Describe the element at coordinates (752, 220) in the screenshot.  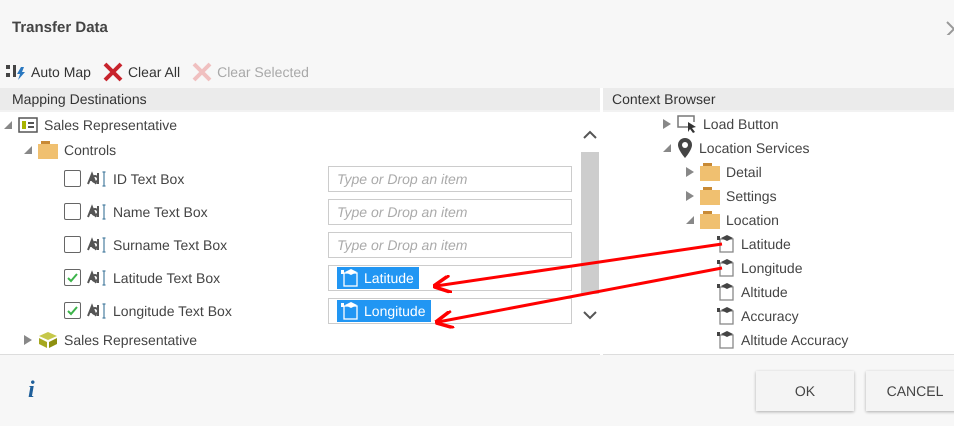
I see `tree-item: Location` at that location.